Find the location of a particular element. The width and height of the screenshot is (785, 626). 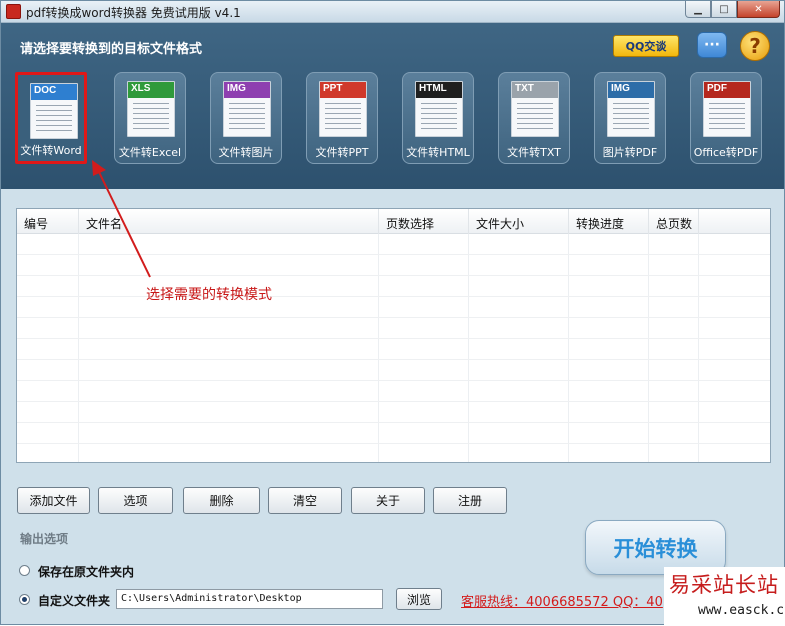

mode-tile-txt: TXT 文件转TXT is located at coordinates (534, 118).